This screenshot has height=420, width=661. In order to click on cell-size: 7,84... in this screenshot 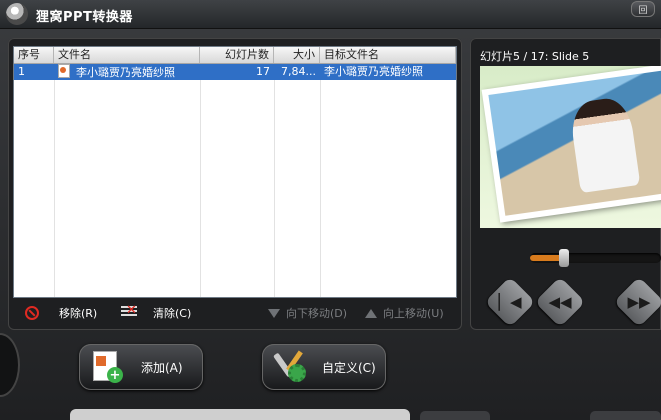, I will do `click(298, 71)`.